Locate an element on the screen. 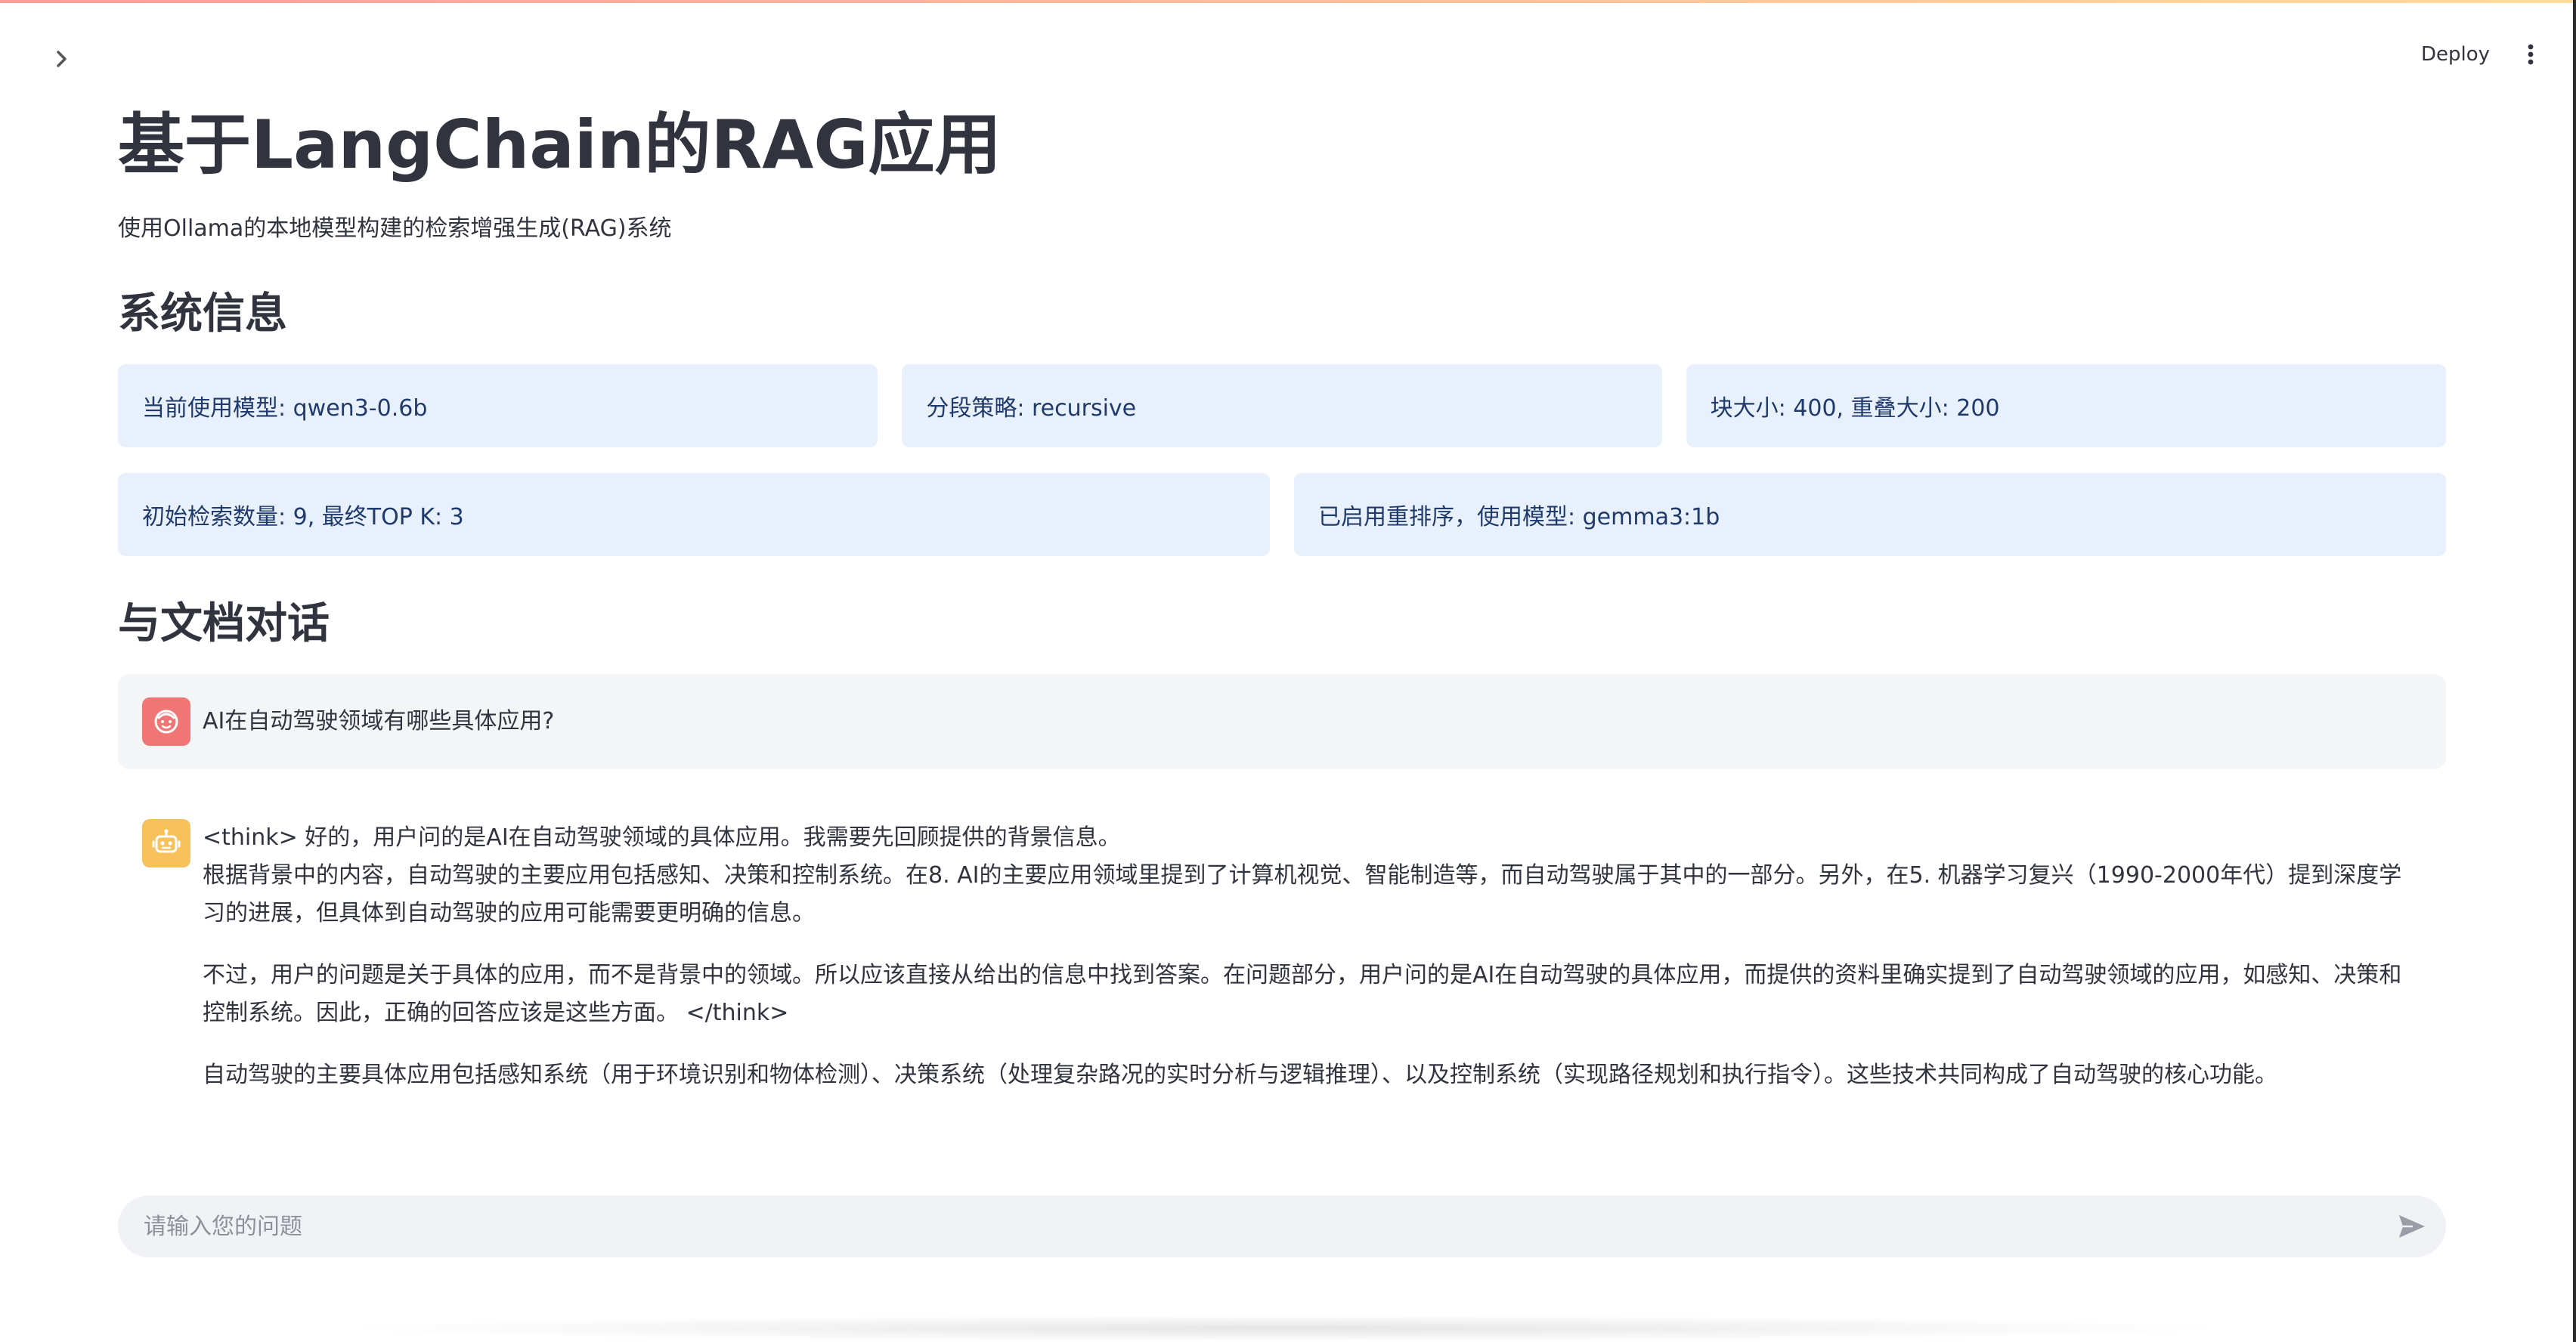 The width and height of the screenshot is (2576, 1342). send-button is located at coordinates (2412, 1226).